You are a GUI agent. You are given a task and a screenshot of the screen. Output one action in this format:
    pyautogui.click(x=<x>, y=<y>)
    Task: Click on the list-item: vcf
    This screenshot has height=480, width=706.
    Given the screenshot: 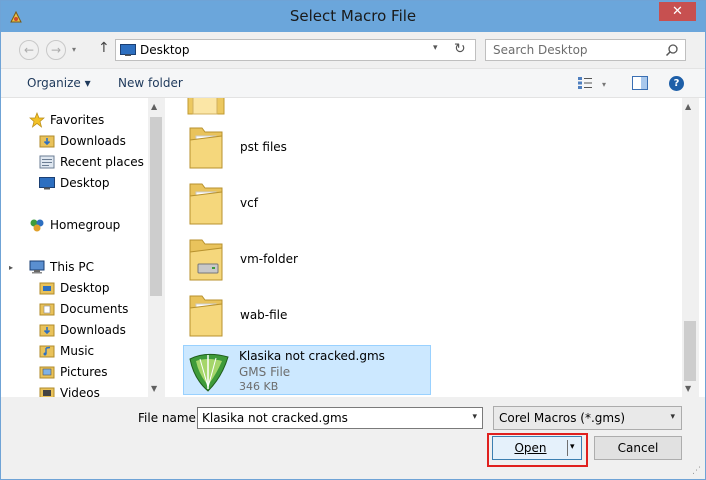 What is the action you would take?
    pyautogui.click(x=311, y=202)
    